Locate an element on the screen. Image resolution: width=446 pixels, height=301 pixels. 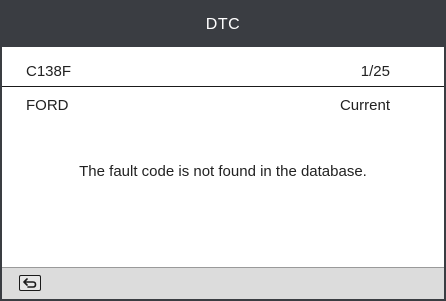
return-arrow-icon is located at coordinates (30, 283).